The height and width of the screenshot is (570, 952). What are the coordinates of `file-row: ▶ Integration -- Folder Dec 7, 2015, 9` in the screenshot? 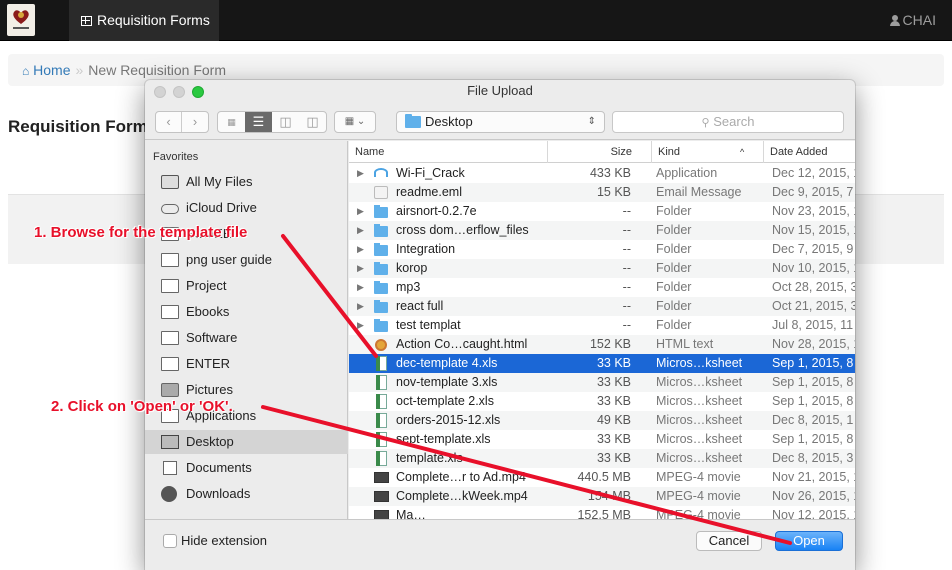 It's located at (602, 249).